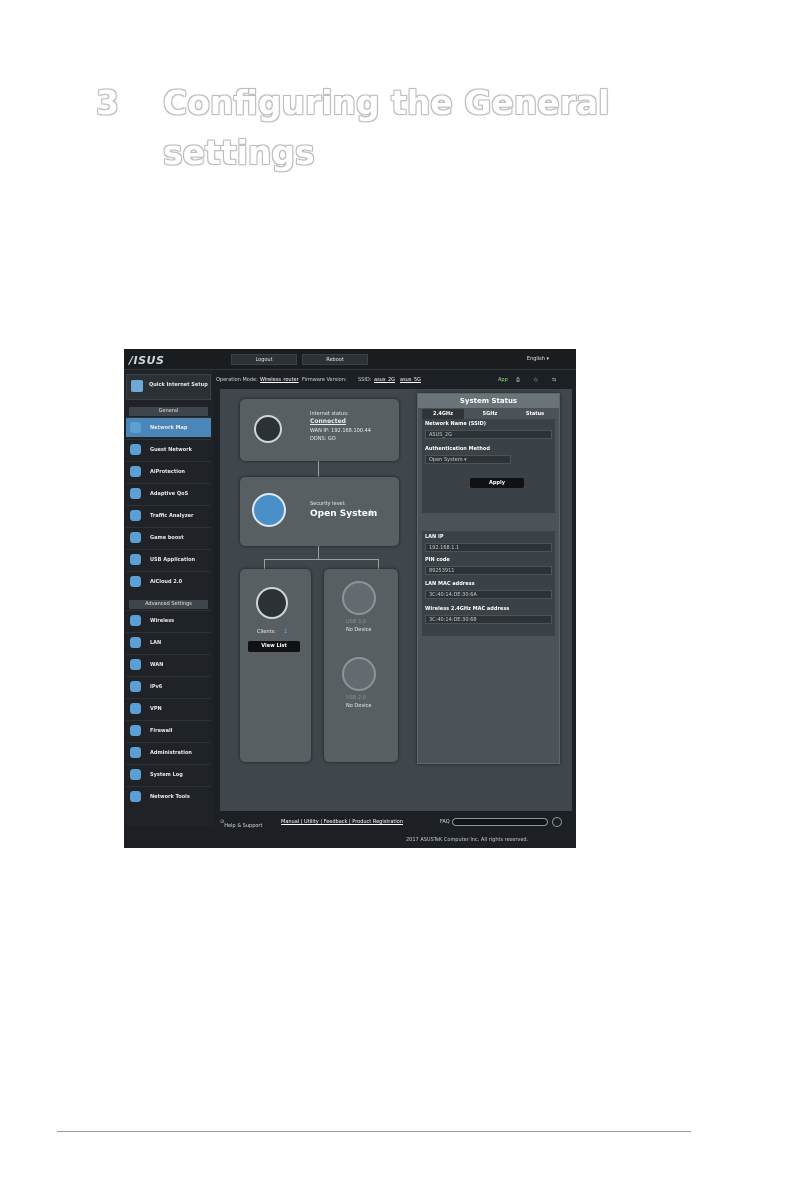  I want to click on sidebar-item-adaptive-qos: Adaptive QoS, so click(168, 493).